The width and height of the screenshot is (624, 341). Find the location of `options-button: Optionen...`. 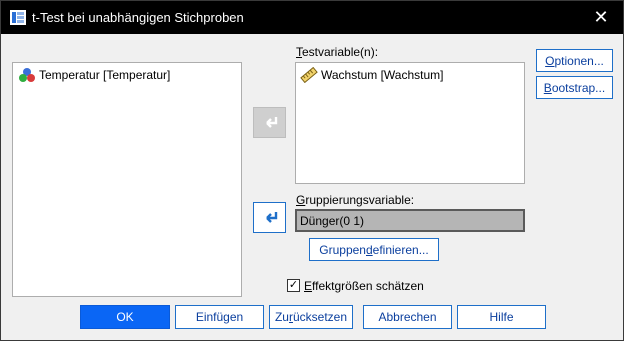

options-button: Optionen... is located at coordinates (574, 60).